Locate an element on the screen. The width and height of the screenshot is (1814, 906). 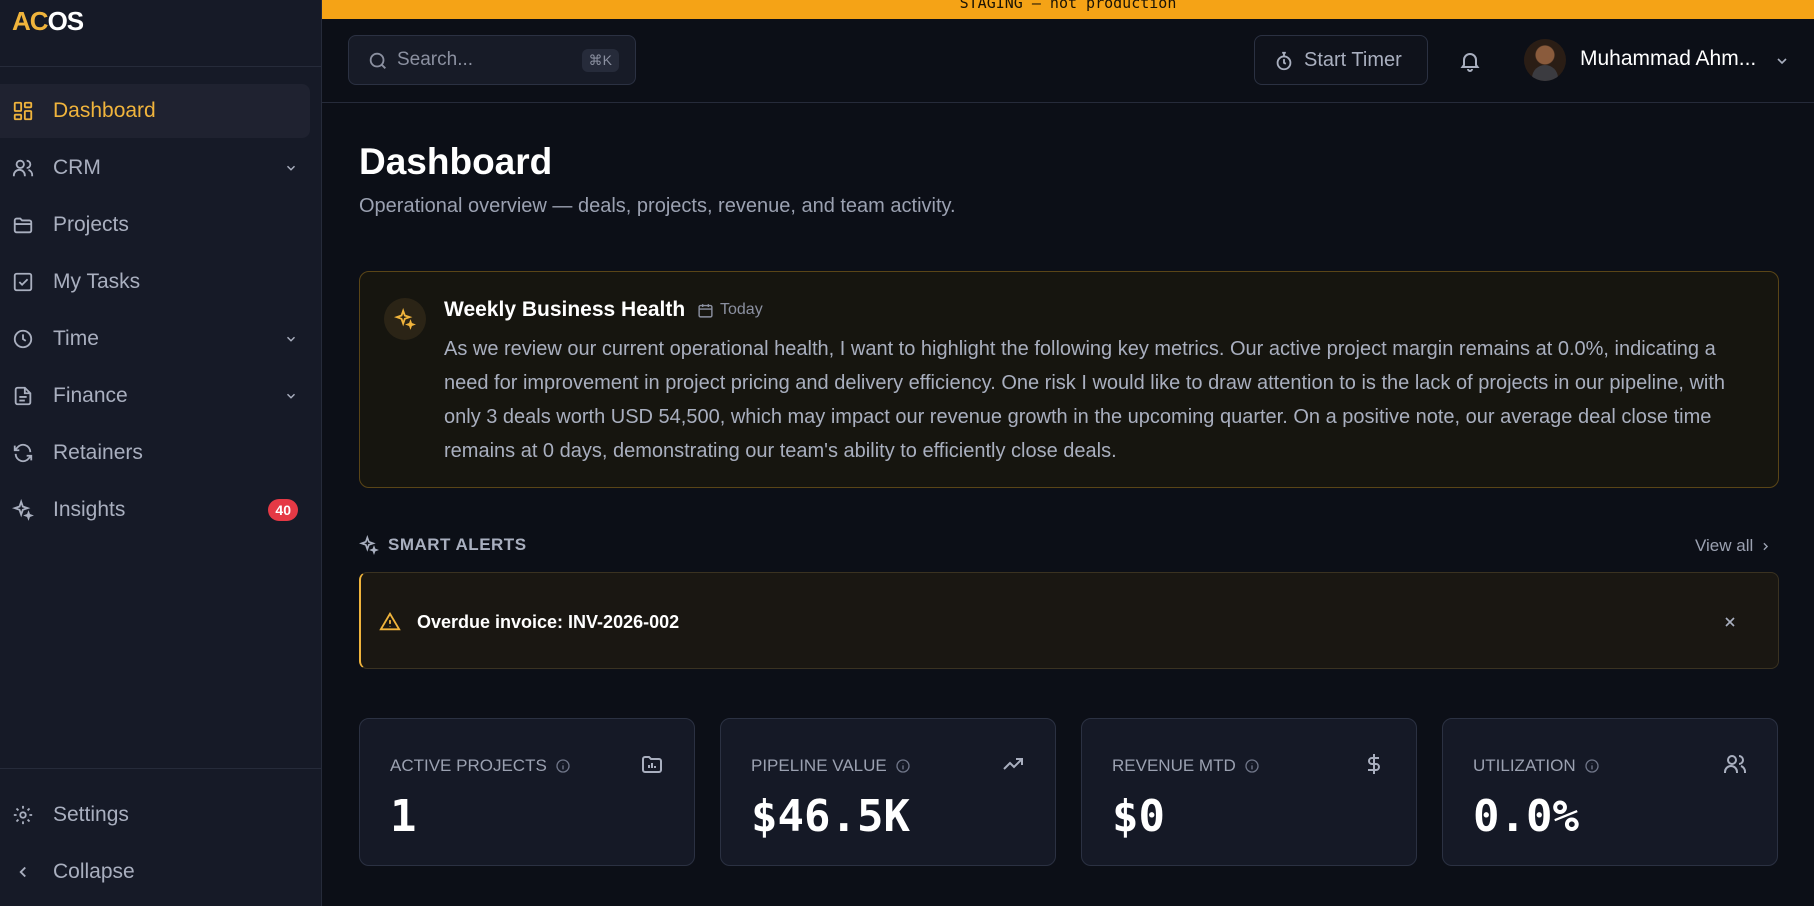
avatar is located at coordinates (1545, 60).